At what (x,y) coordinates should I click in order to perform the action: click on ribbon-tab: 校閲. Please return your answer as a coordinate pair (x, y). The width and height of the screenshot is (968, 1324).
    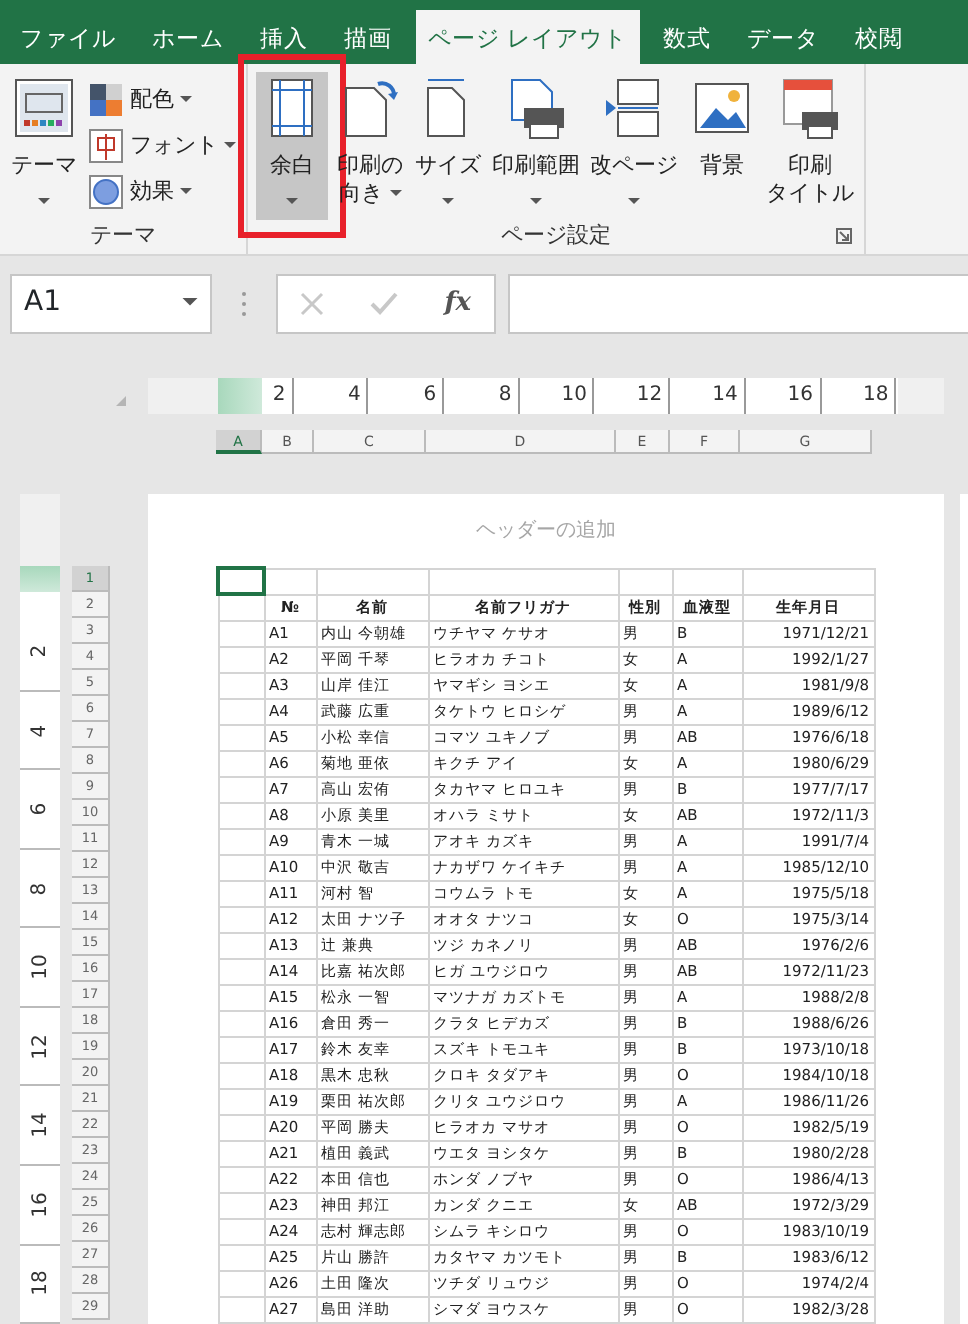
    Looking at the image, I should click on (879, 37).